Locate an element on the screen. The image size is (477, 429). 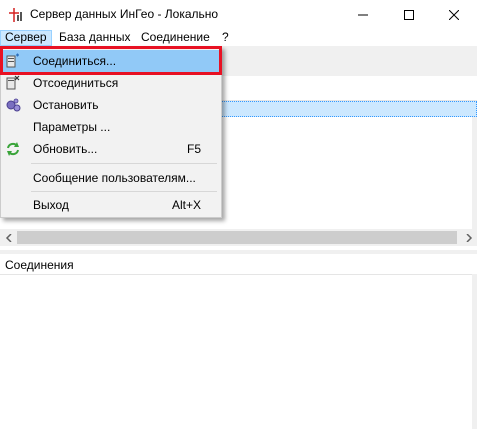
maximize-button is located at coordinates (409, 15).